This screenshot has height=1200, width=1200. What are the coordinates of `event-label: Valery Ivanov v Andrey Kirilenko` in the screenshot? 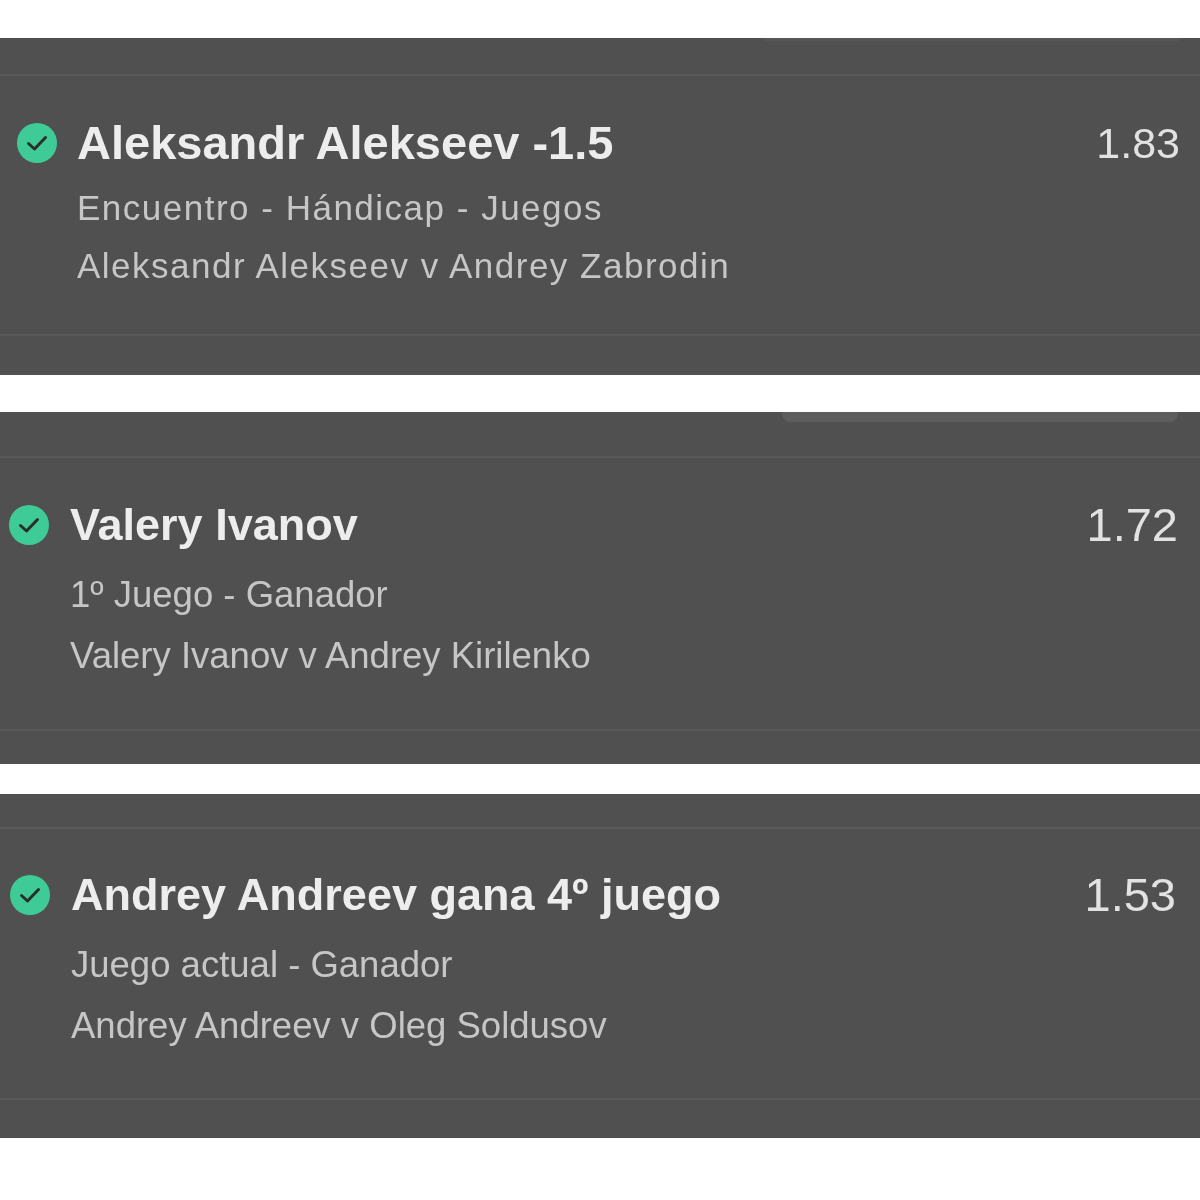 It's located at (331, 656).